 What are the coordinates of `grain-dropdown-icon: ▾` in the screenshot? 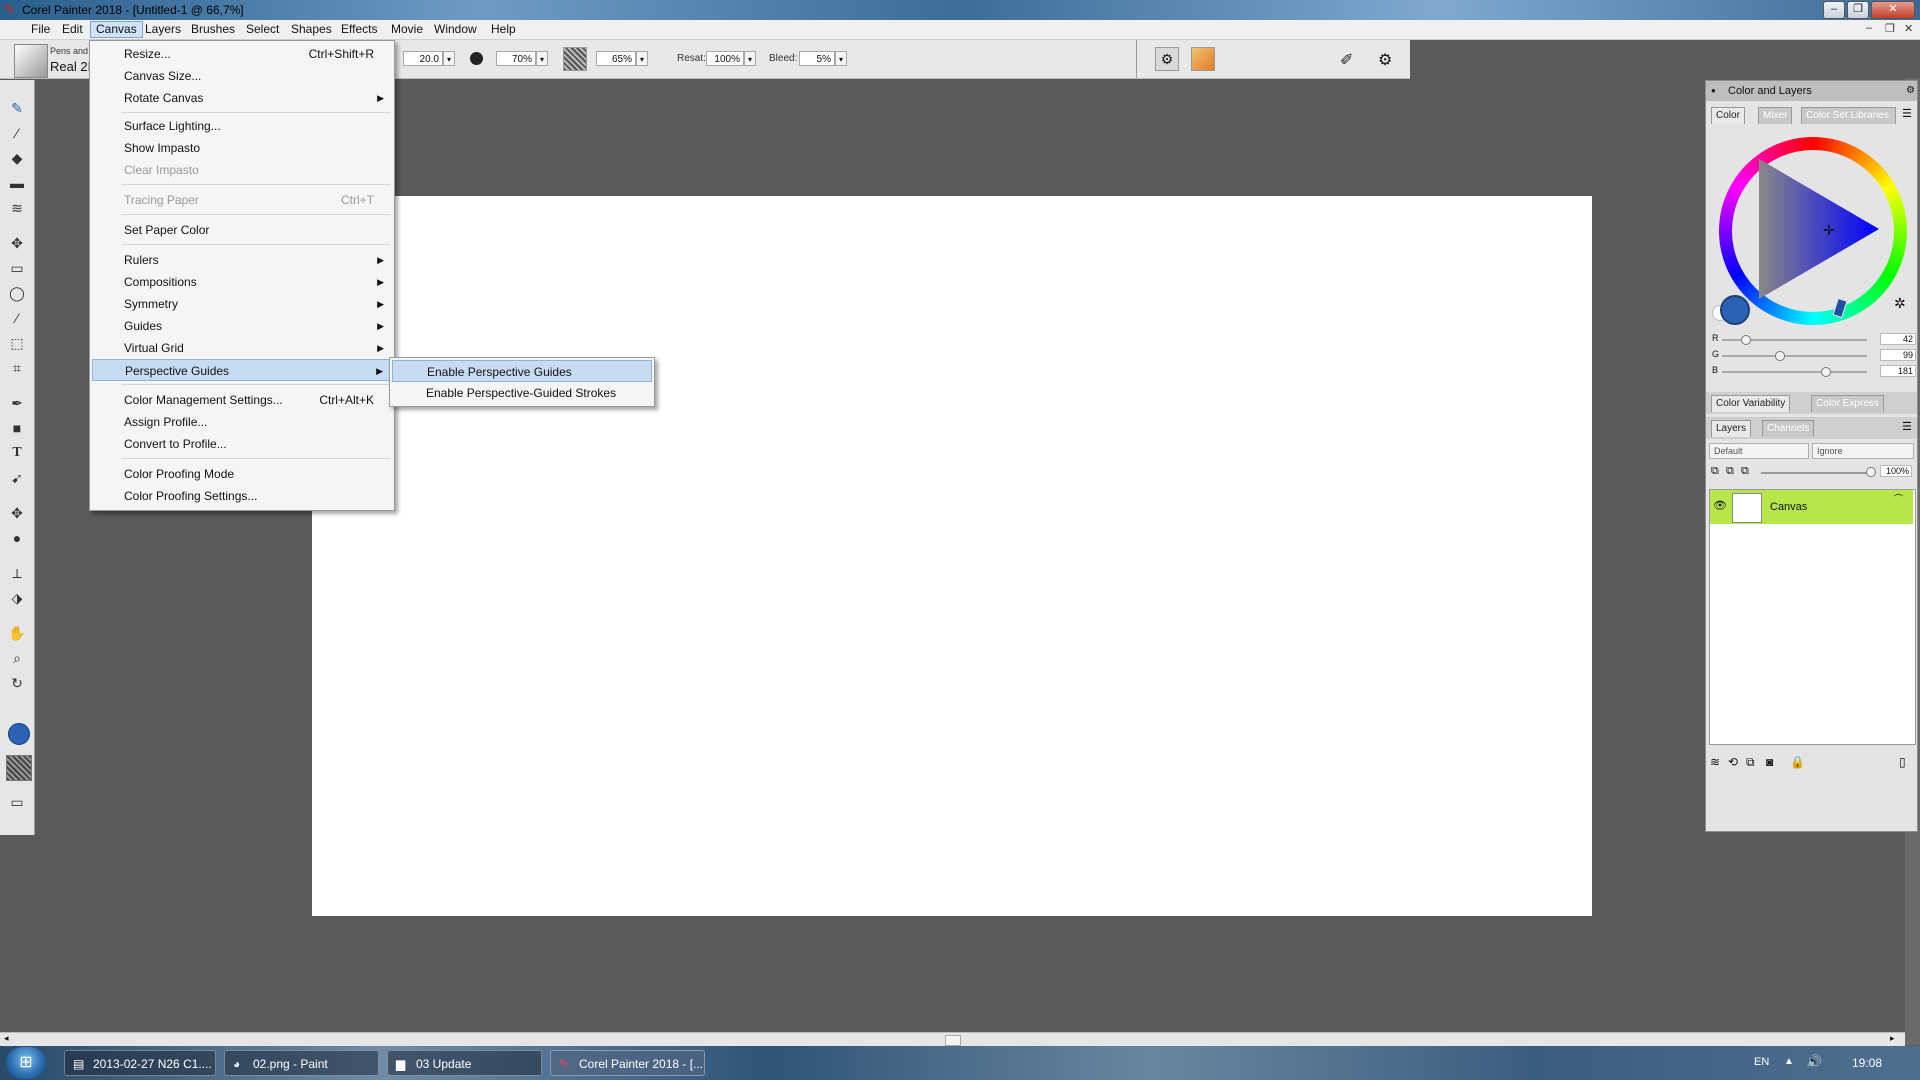 It's located at (642, 58).